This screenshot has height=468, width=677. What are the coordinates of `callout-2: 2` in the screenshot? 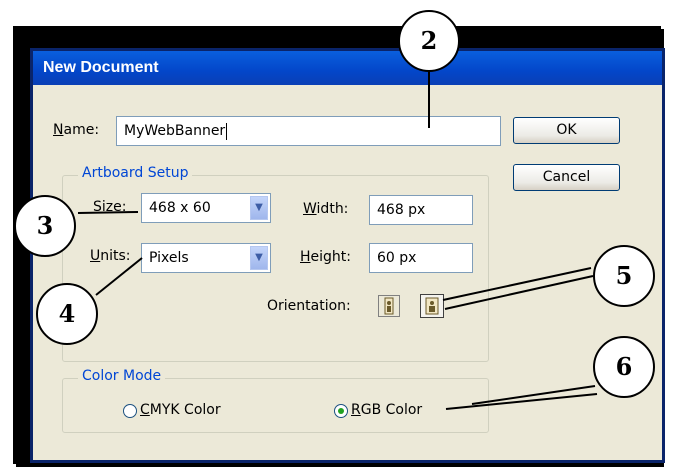 It's located at (429, 41).